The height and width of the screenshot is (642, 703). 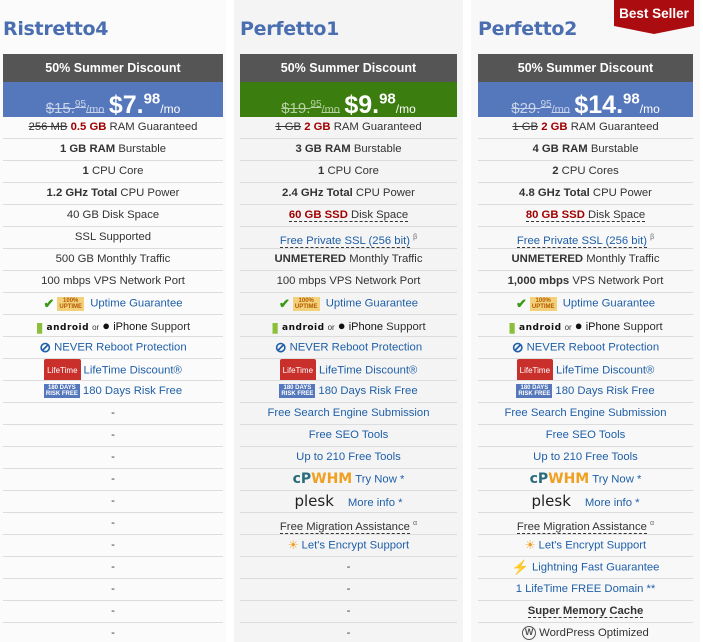 I want to click on best-seller-ribbon: Best Seller, so click(x=654, y=17).